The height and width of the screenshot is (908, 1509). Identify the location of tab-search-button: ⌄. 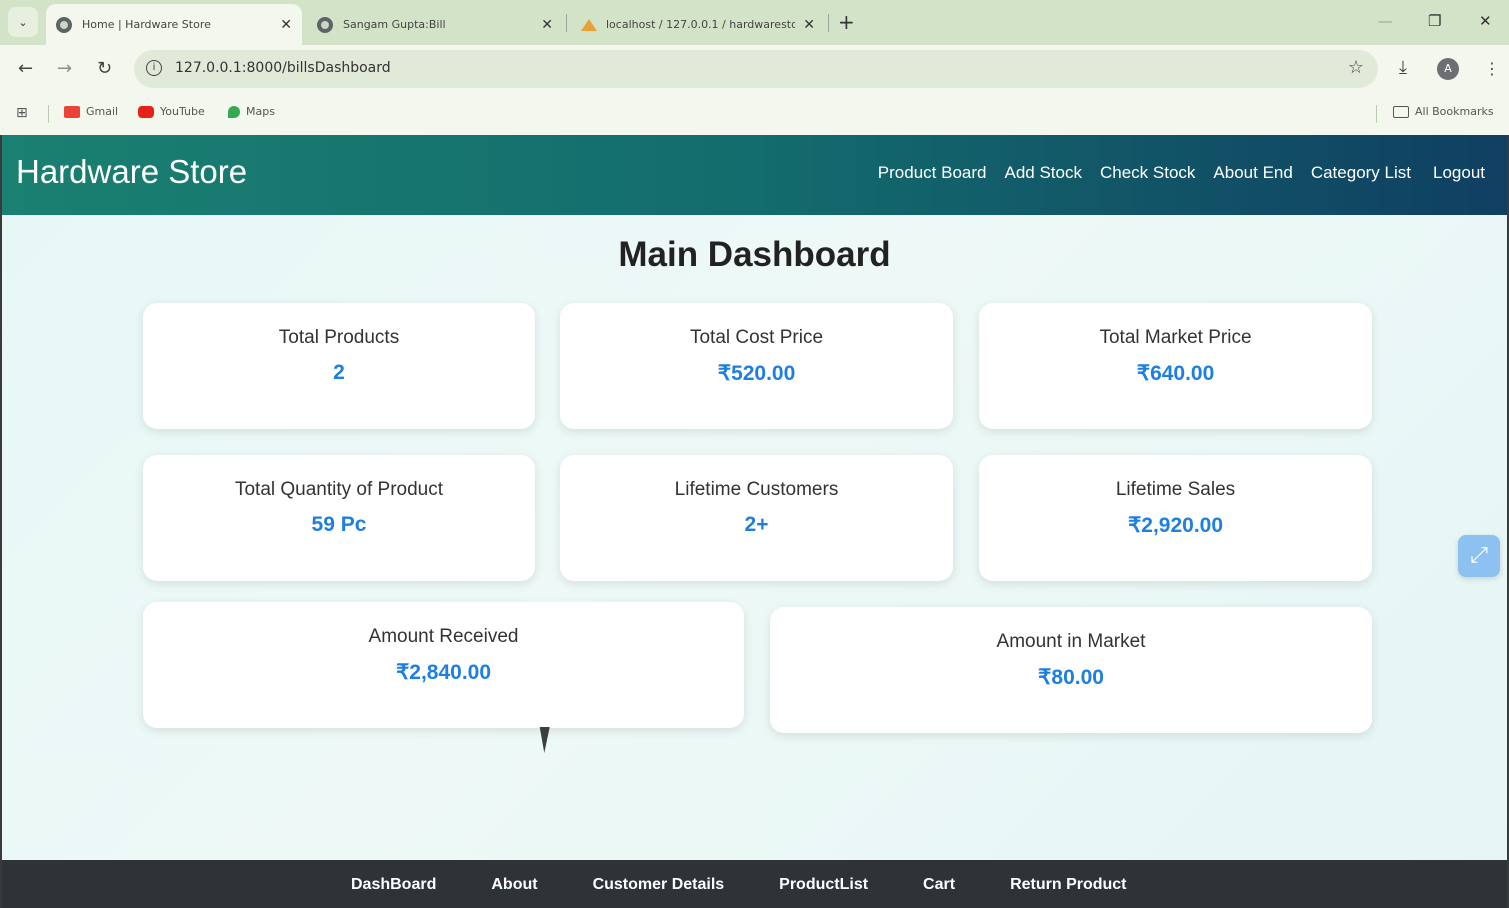
(23, 22).